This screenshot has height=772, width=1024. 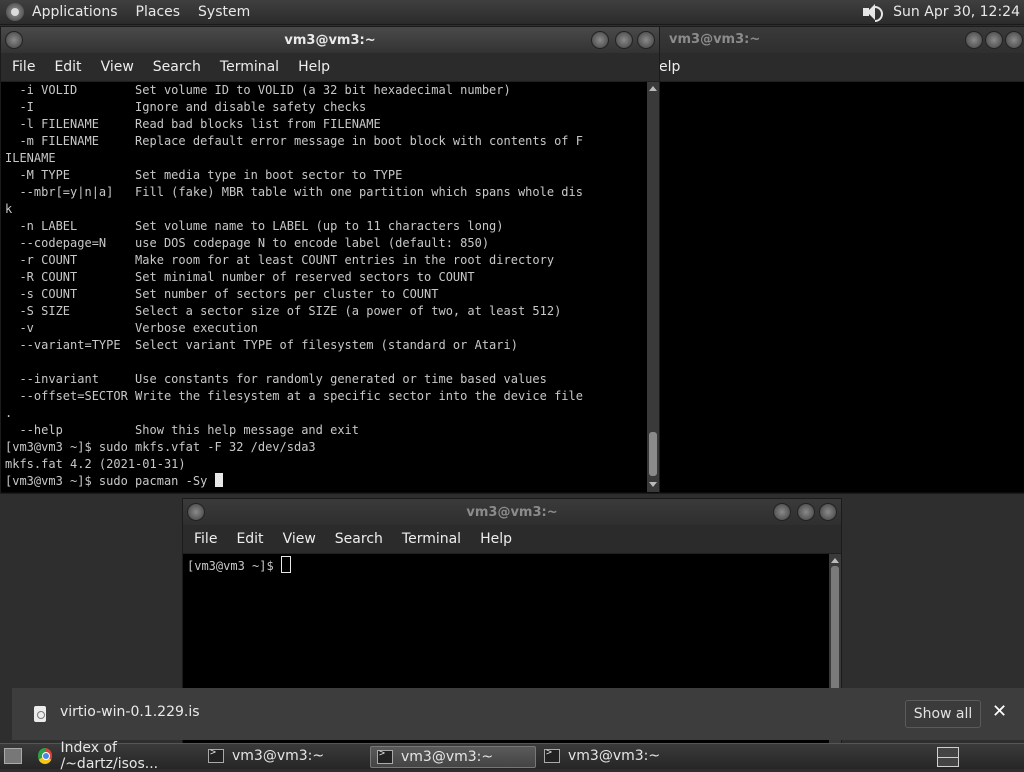 I want to click on system-menu: System, so click(x=224, y=12).